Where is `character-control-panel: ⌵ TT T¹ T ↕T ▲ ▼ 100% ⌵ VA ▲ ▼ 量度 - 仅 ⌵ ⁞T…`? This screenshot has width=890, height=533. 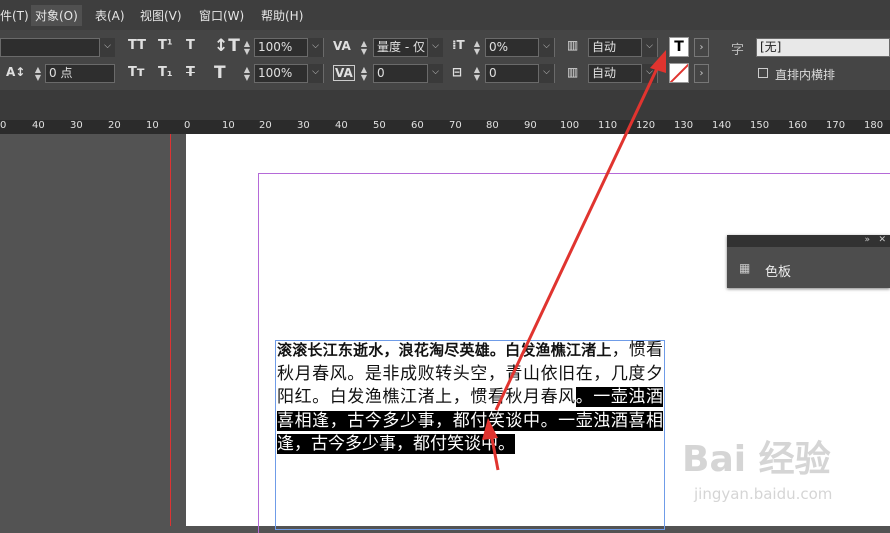
character-control-panel: ⌵ TT T¹ T ↕T ▲ ▼ 100% ⌵ VA ▲ ▼ 量度 - 仅 ⌵ ⁞T… is located at coordinates (445, 60).